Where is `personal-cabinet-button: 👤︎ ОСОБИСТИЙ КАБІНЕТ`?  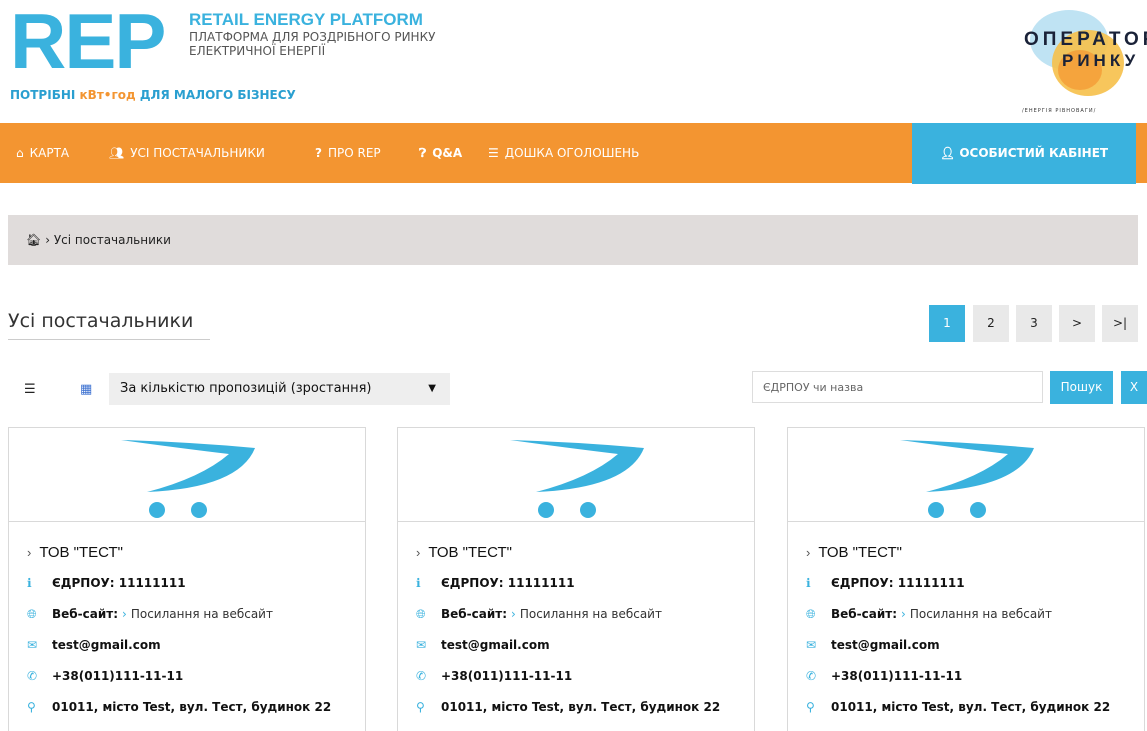
personal-cabinet-button: 👤︎ ОСОБИСТИЙ КАБІНЕТ is located at coordinates (1024, 153).